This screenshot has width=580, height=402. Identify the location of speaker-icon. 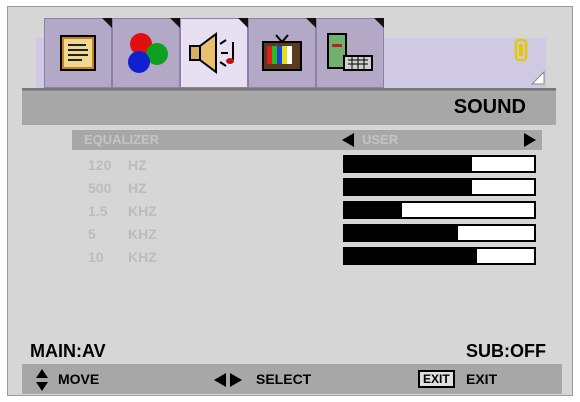
(211, 53).